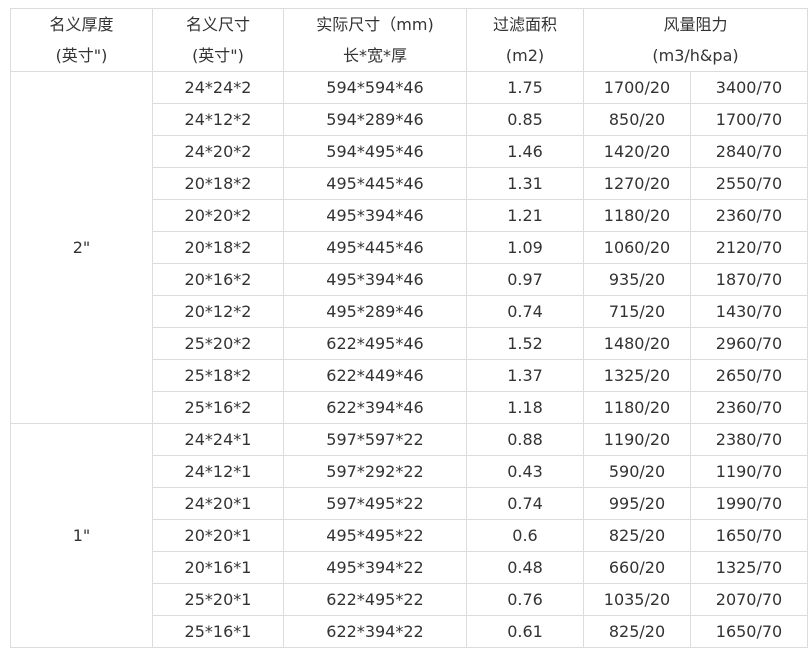 The image size is (810, 655). What do you see at coordinates (218, 343) in the screenshot?
I see `size-cell: 25*20*2` at bounding box center [218, 343].